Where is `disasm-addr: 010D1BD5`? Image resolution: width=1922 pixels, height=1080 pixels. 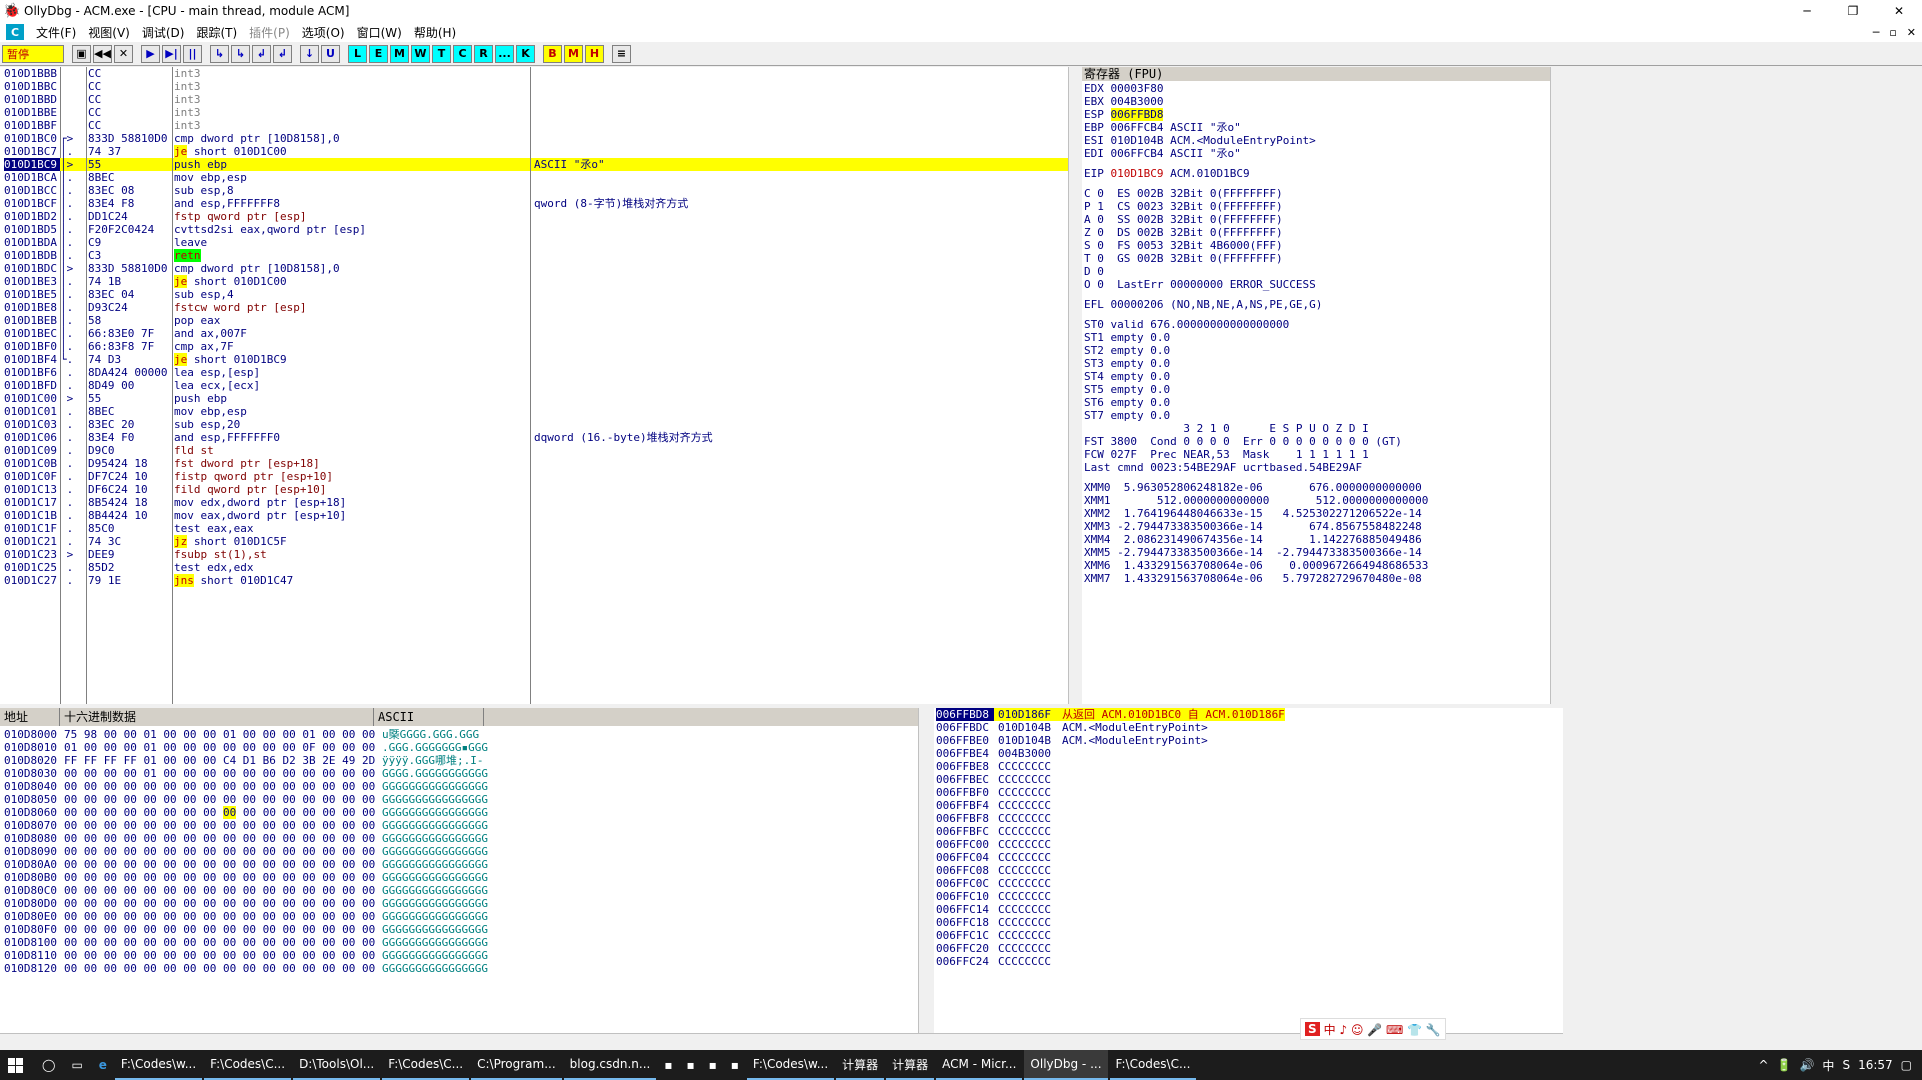
disasm-addr: 010D1BD5 is located at coordinates (32, 229).